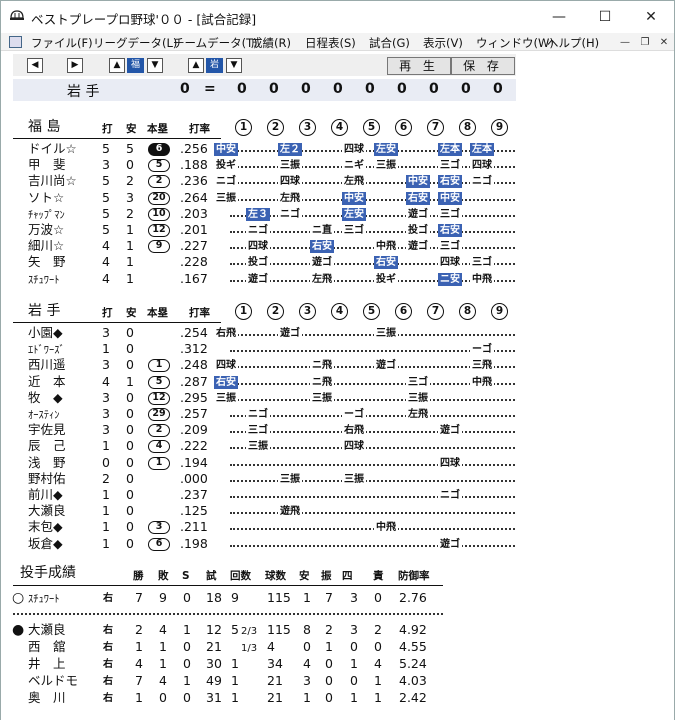 The width and height of the screenshot is (675, 720). I want to click on stat-avg: .222, so click(194, 446).